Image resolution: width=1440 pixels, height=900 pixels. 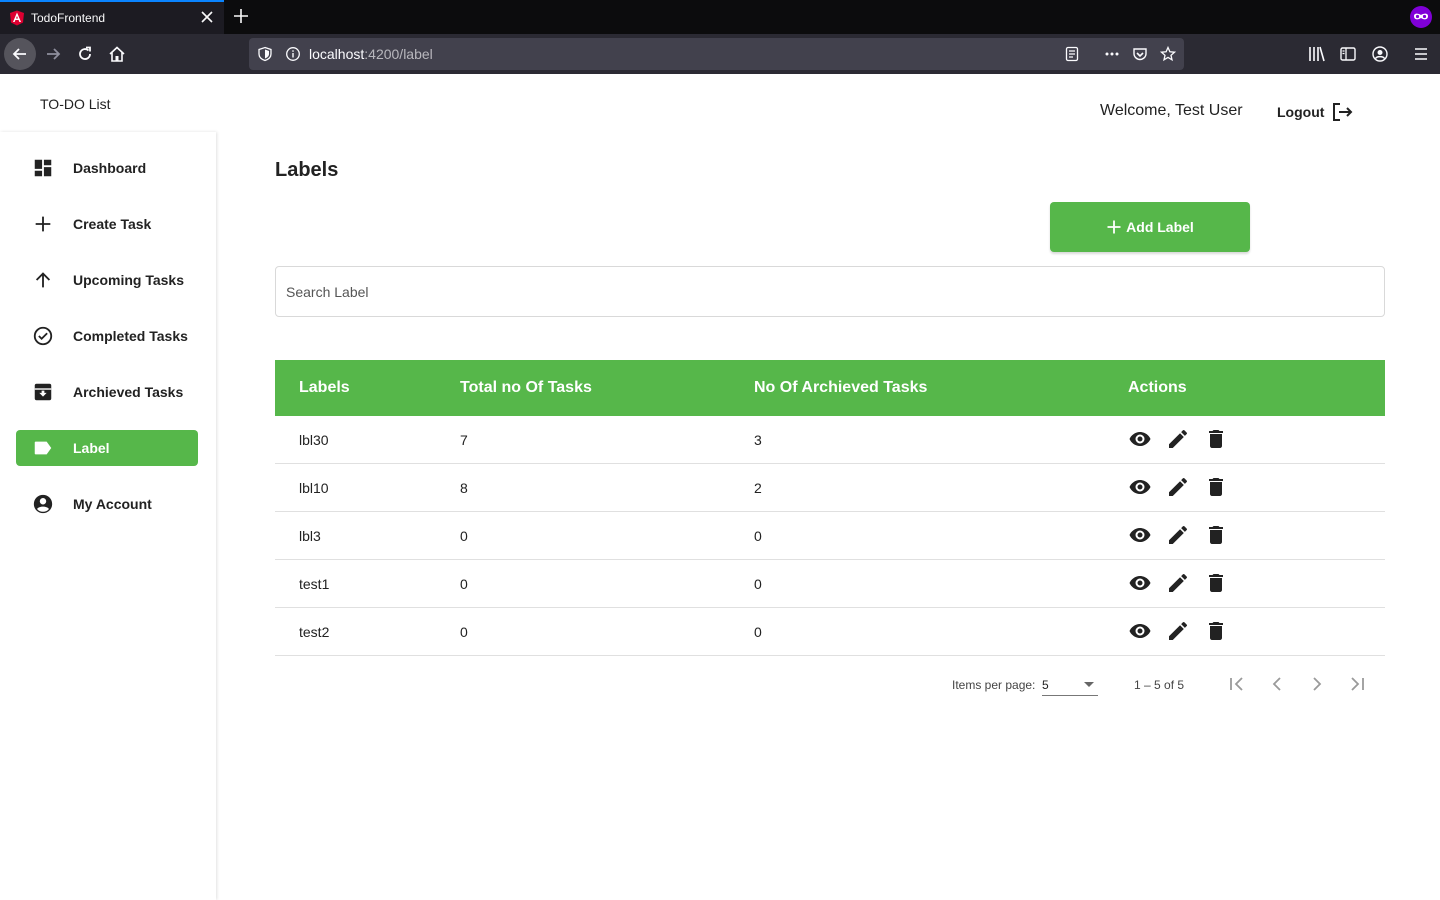 What do you see at coordinates (720, 105) in the screenshot?
I see `app-header: TO-DO List Welcome, Test User Logout` at bounding box center [720, 105].